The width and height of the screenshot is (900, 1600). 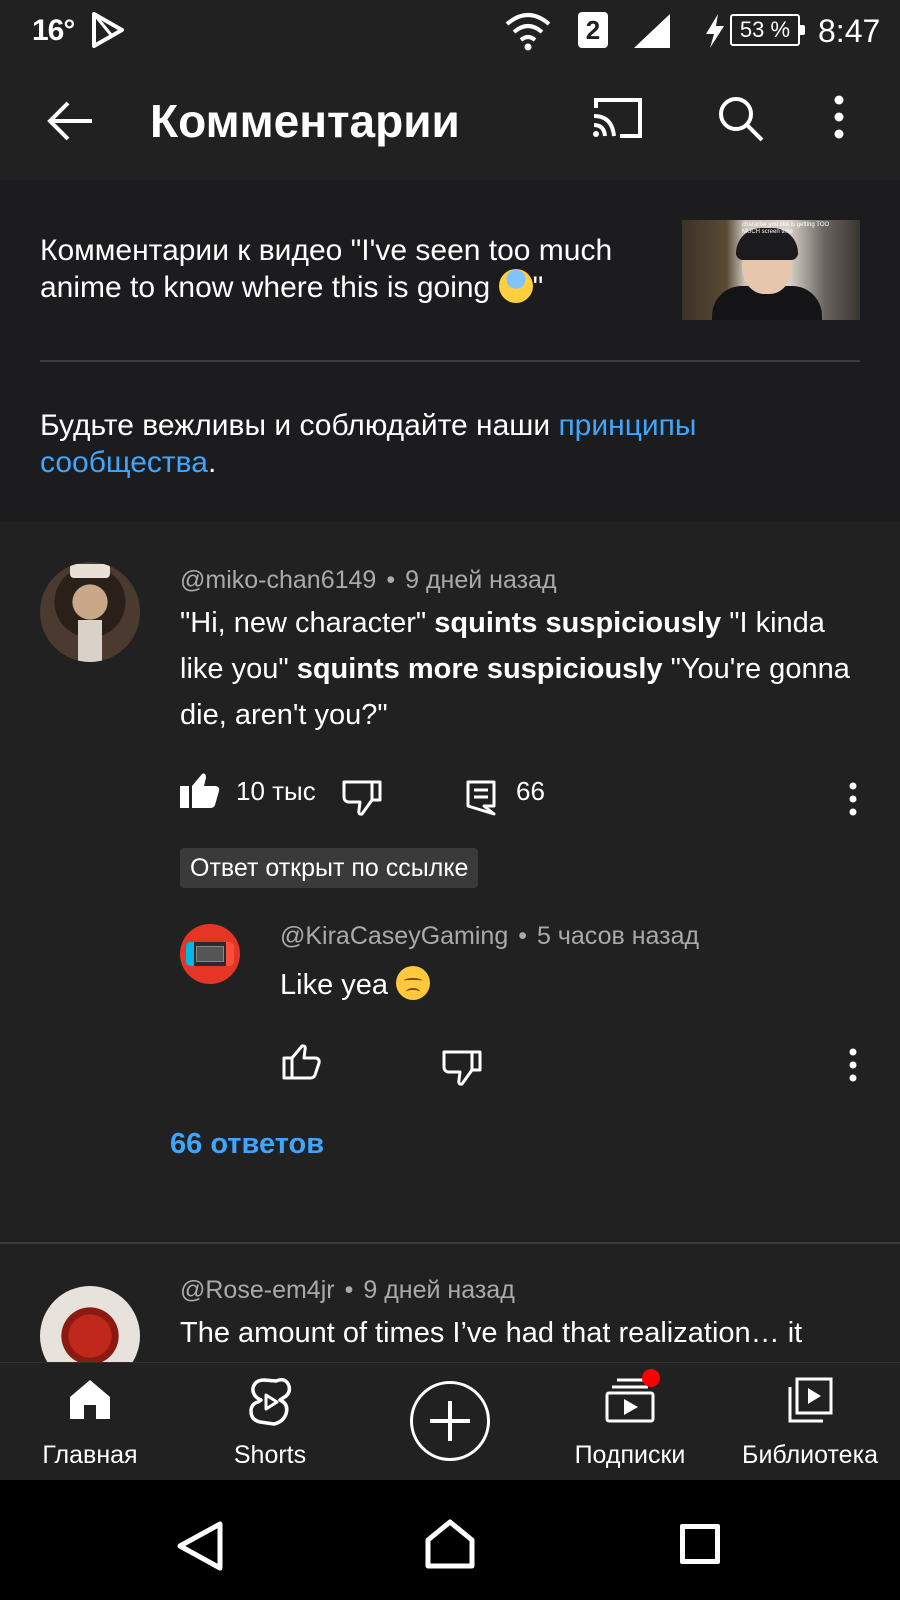 I want to click on play-store-icon, so click(x=108, y=30).